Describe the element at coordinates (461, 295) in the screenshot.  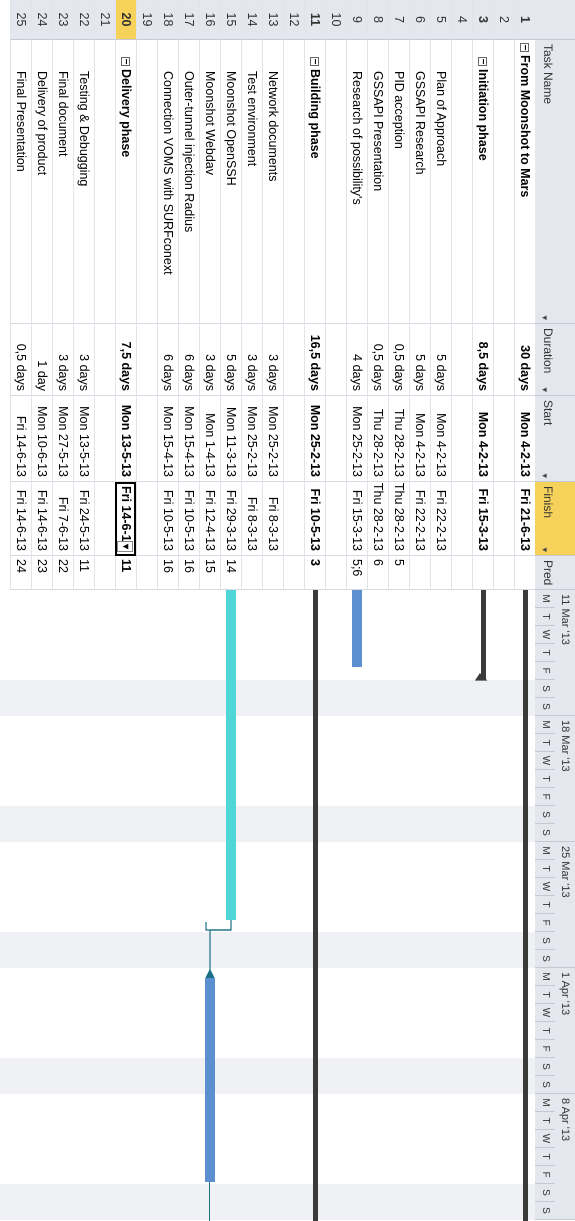
I see `table-row: 4` at that location.